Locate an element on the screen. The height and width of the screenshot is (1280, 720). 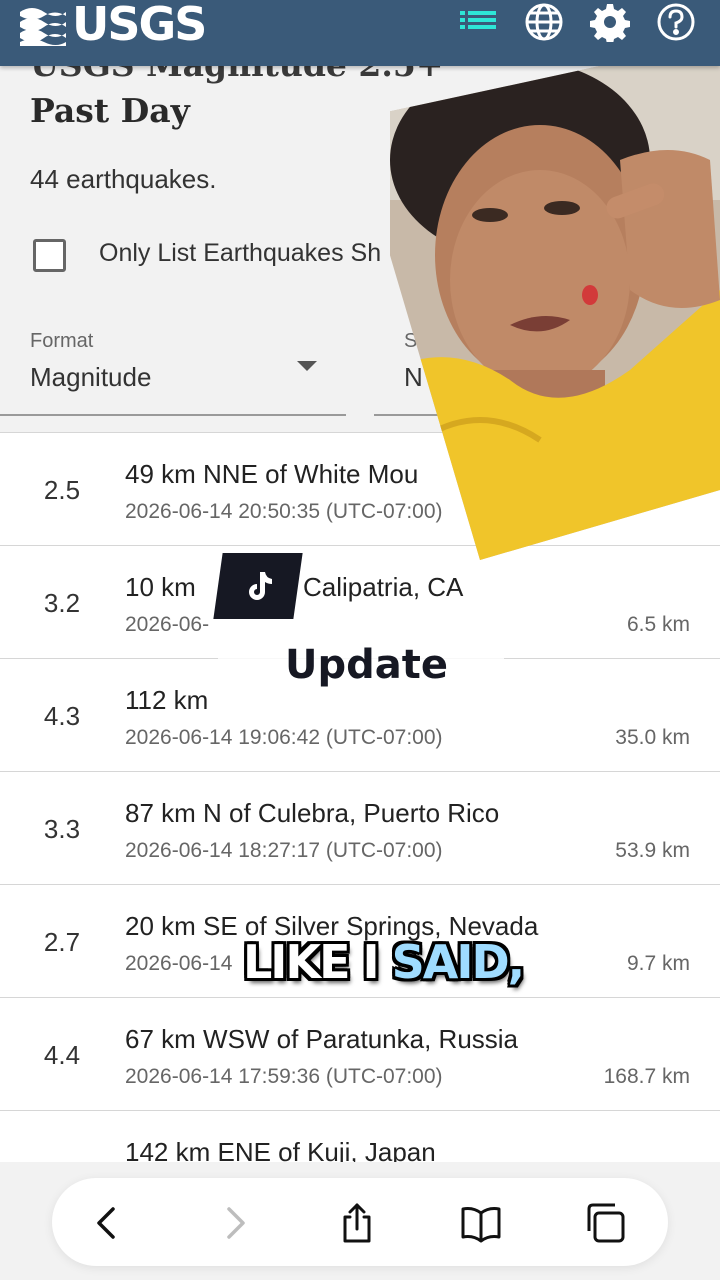
earthquake-time: 2026-06-14 17:59:36 (UTC-07:00) is located at coordinates (284, 1076).